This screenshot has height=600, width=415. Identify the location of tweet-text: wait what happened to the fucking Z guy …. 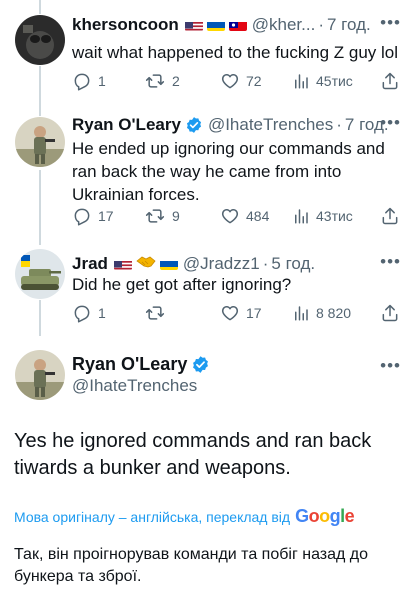
(235, 52).